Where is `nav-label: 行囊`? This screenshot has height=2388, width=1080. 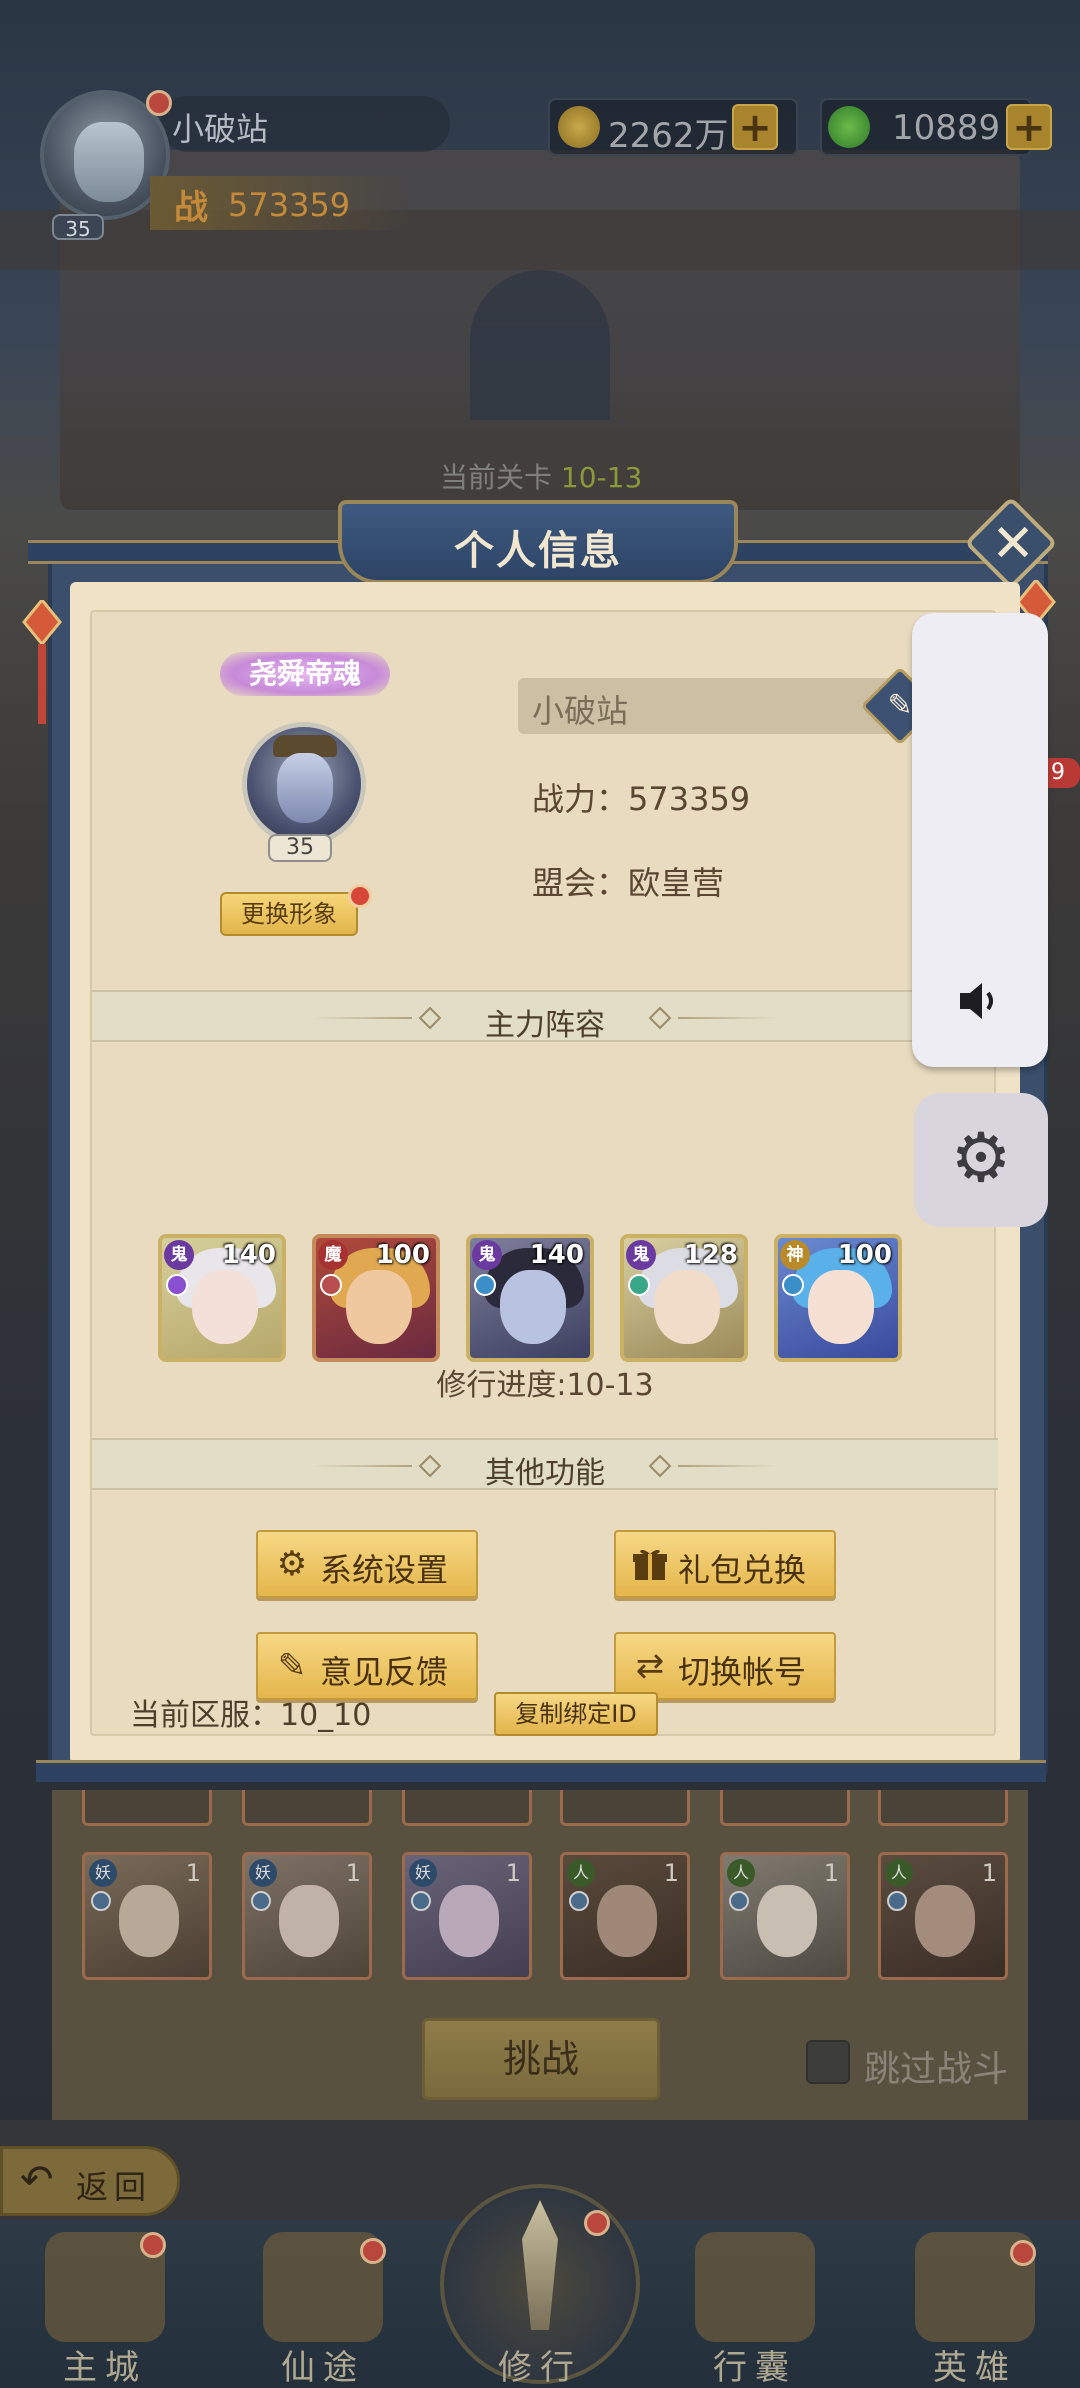 nav-label: 行囊 is located at coordinates (755, 2368).